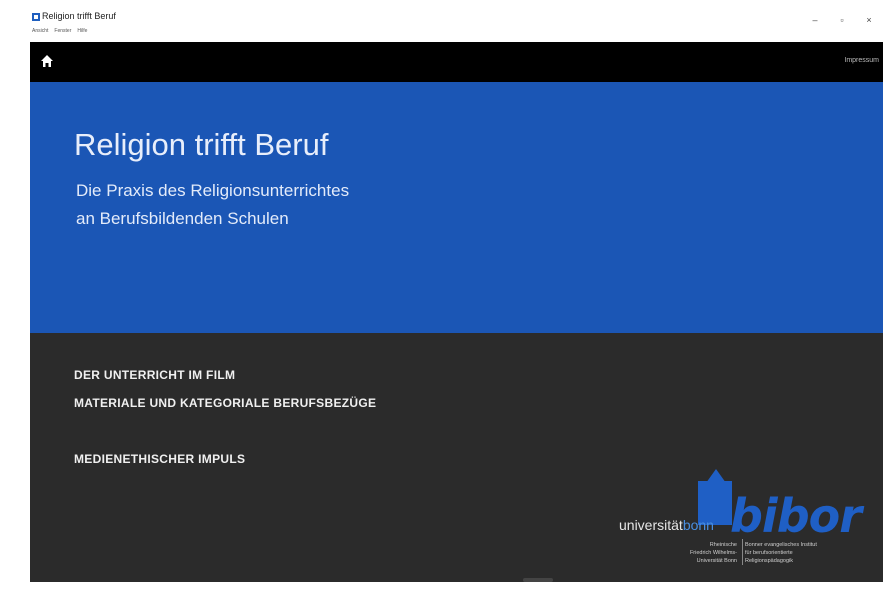  What do you see at coordinates (698, 525) in the screenshot?
I see `logo-bonn: bonn` at bounding box center [698, 525].